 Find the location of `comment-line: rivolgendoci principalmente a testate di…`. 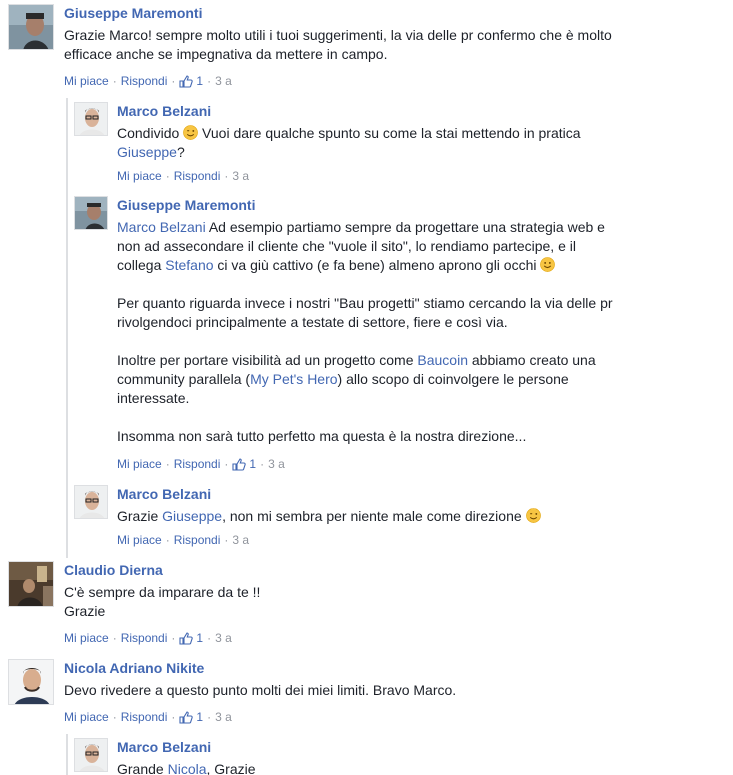

comment-line: rivolgendoci principalmente a testate di… is located at coordinates (312, 322).